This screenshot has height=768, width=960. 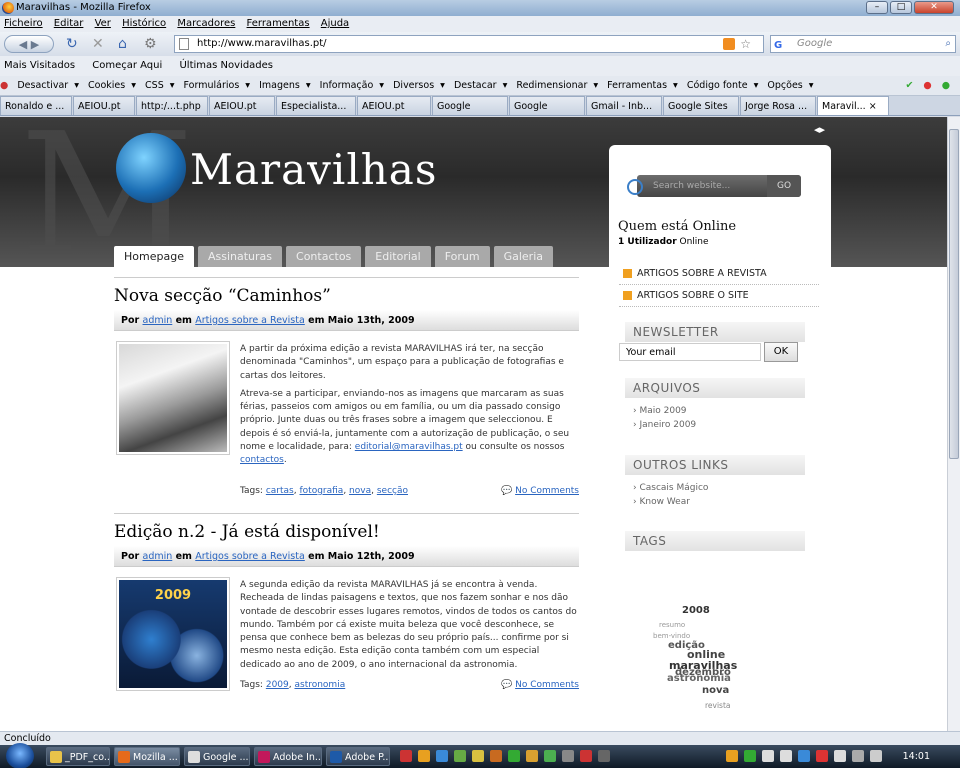 I want to click on dev-informacao: Informação ▾, so click(x=352, y=85).